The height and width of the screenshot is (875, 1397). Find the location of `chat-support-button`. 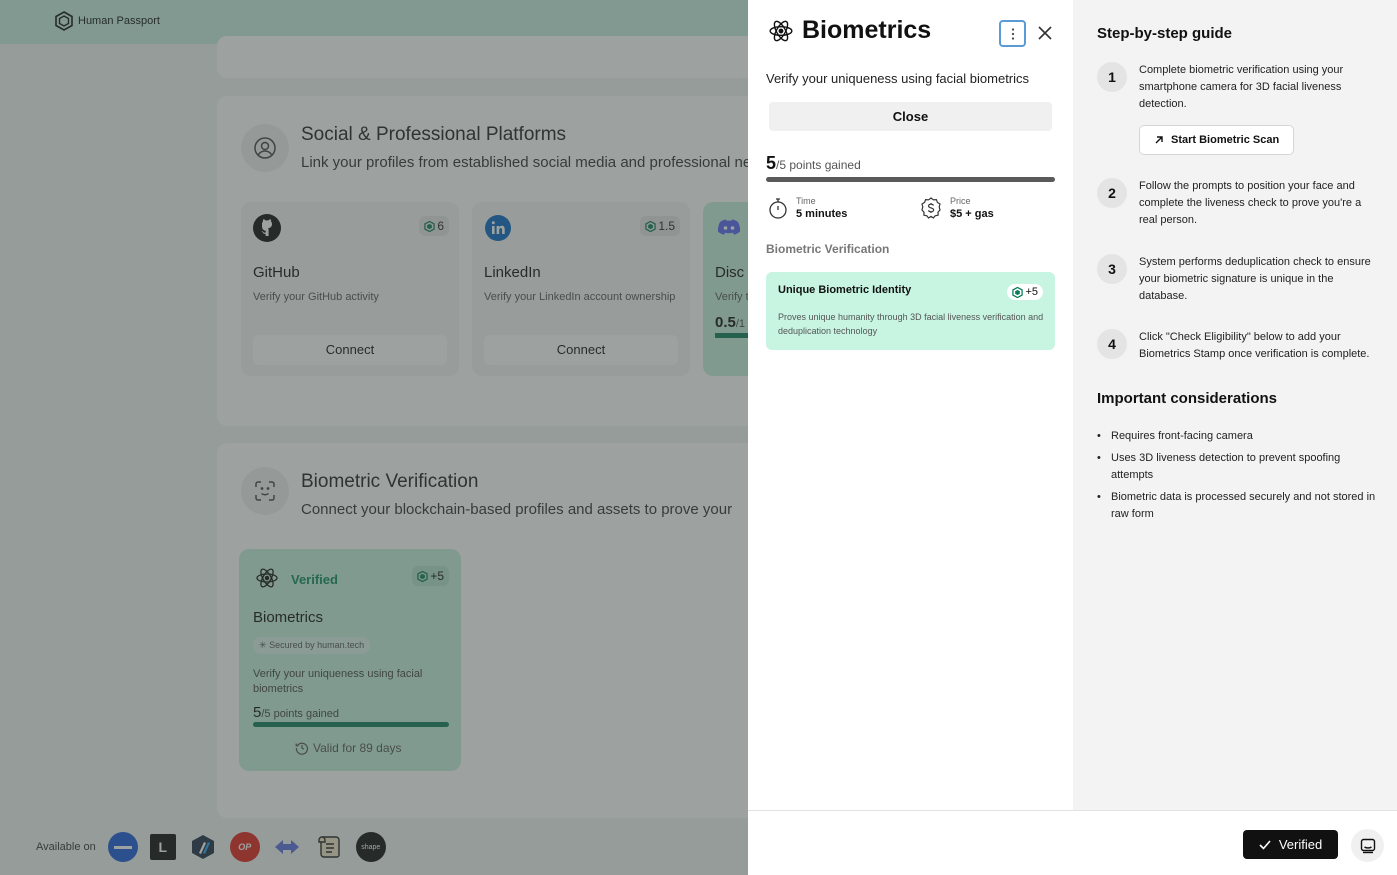

chat-support-button is located at coordinates (1367, 845).